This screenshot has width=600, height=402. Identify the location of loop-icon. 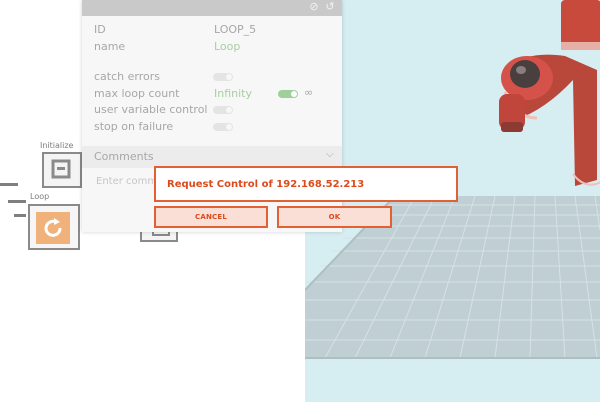
(53, 227).